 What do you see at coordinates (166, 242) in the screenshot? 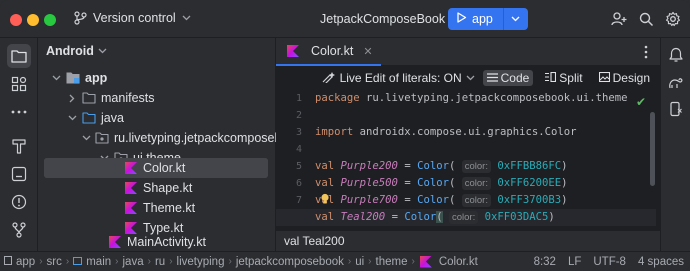
I see `tree-item-label: MainActivity.kt` at bounding box center [166, 242].